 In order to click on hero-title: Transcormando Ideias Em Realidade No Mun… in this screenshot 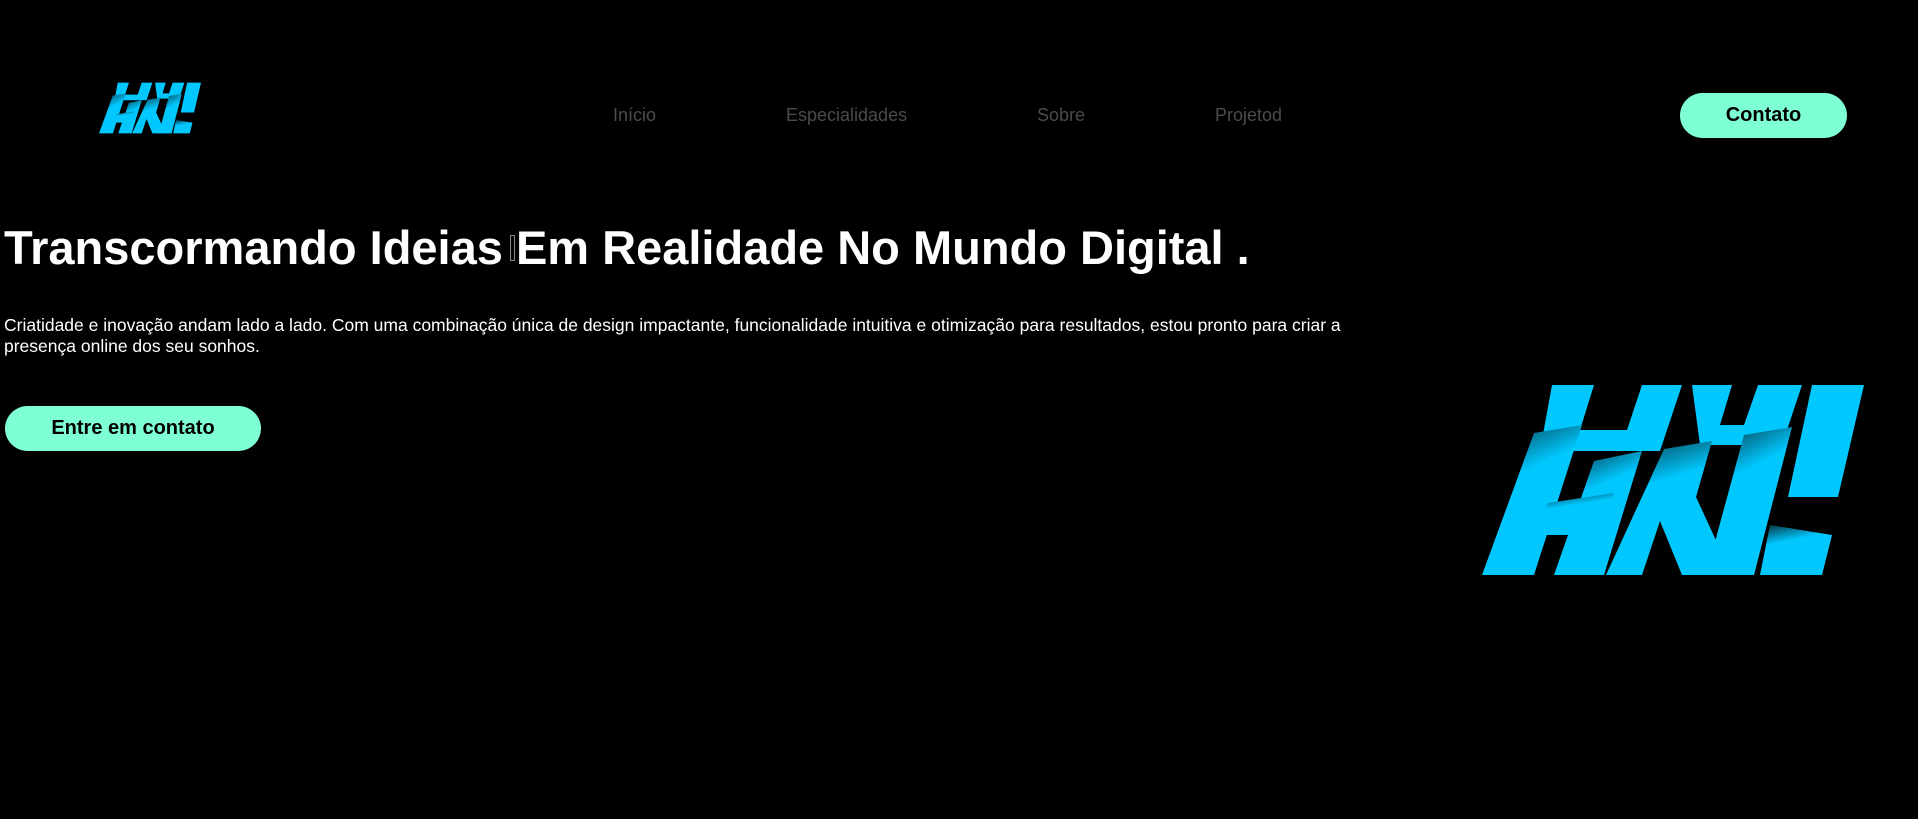, I will do `click(627, 248)`.